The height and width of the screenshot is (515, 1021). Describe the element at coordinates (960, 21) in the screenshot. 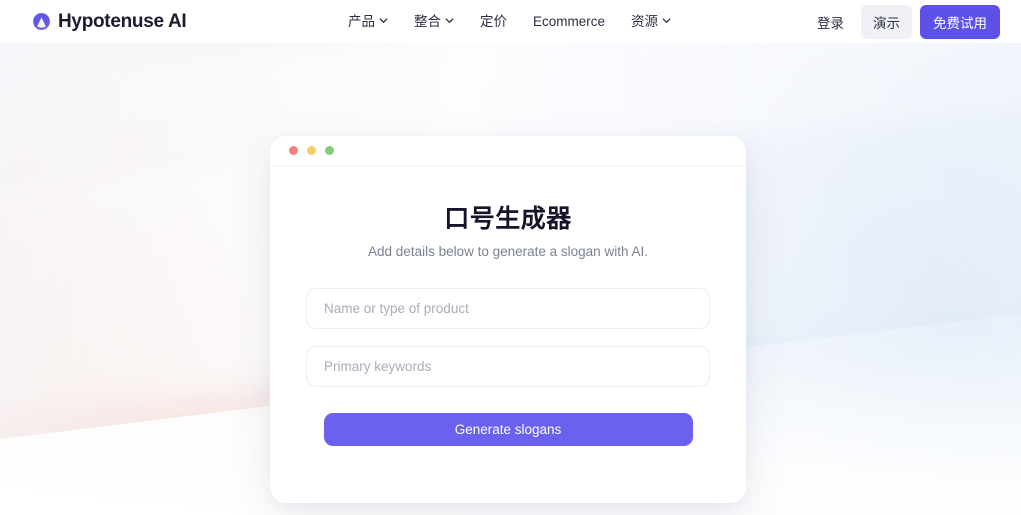

I see `free-trial-button: 免费试用` at that location.